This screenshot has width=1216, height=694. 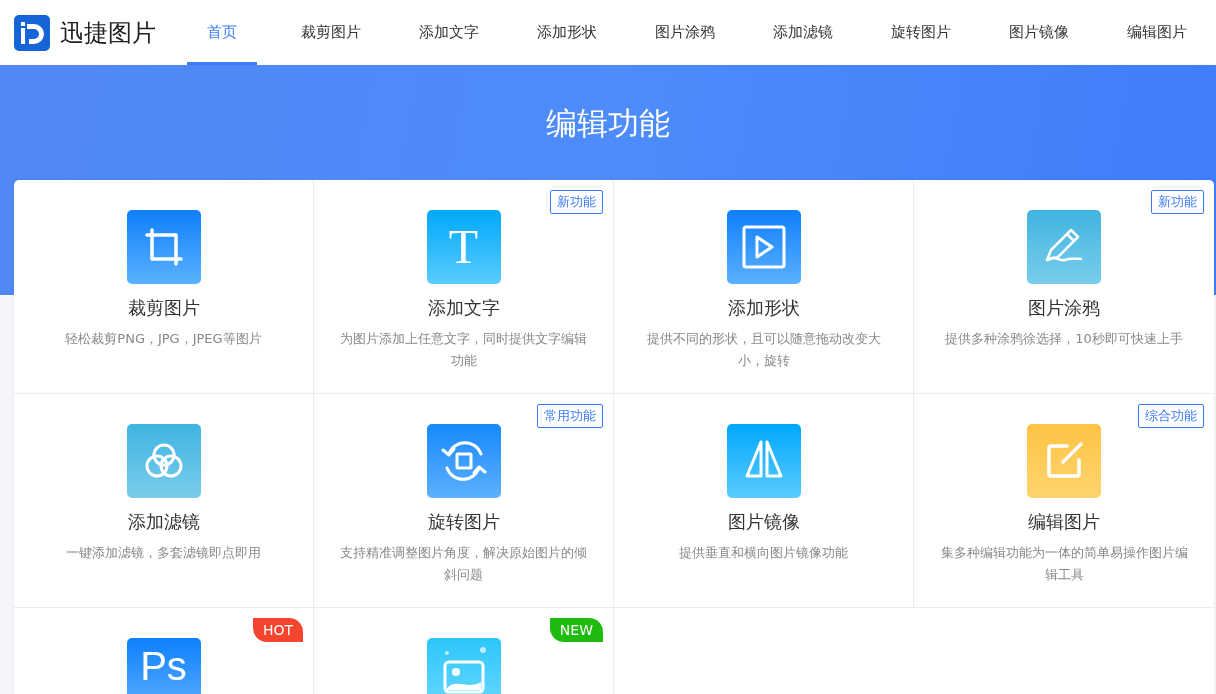 What do you see at coordinates (1039, 32) in the screenshot?
I see `nav-link: 图片镜像` at bounding box center [1039, 32].